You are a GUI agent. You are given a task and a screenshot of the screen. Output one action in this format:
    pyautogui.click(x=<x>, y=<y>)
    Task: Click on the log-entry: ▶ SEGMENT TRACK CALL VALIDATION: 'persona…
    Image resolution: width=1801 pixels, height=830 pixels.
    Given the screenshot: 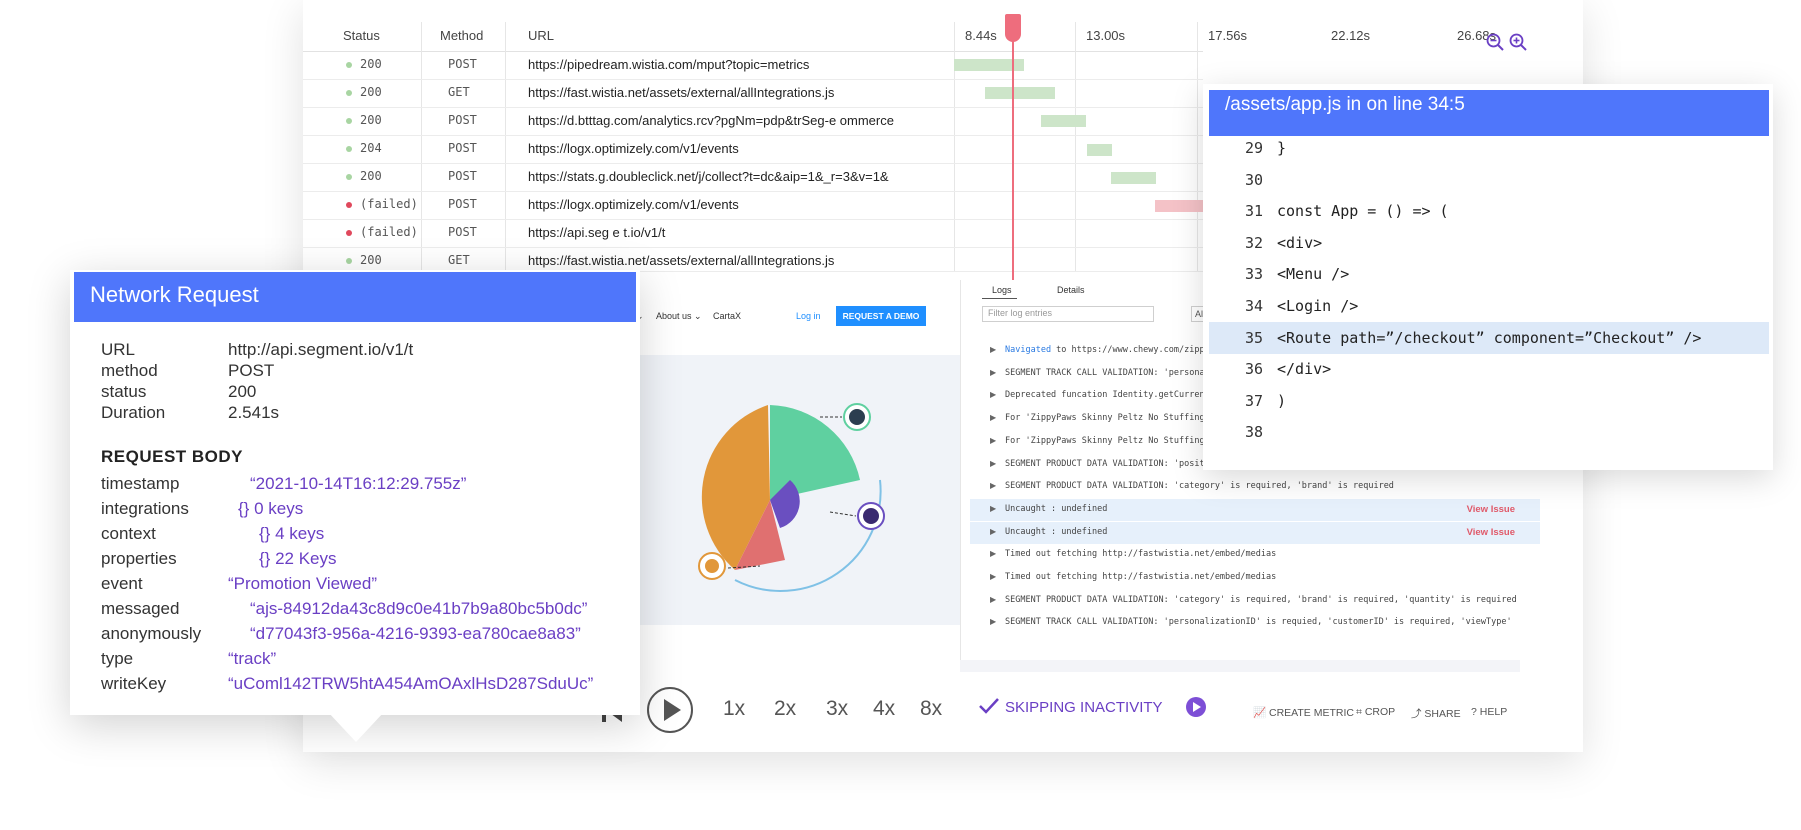 What is the action you would take?
    pyautogui.click(x=1255, y=623)
    